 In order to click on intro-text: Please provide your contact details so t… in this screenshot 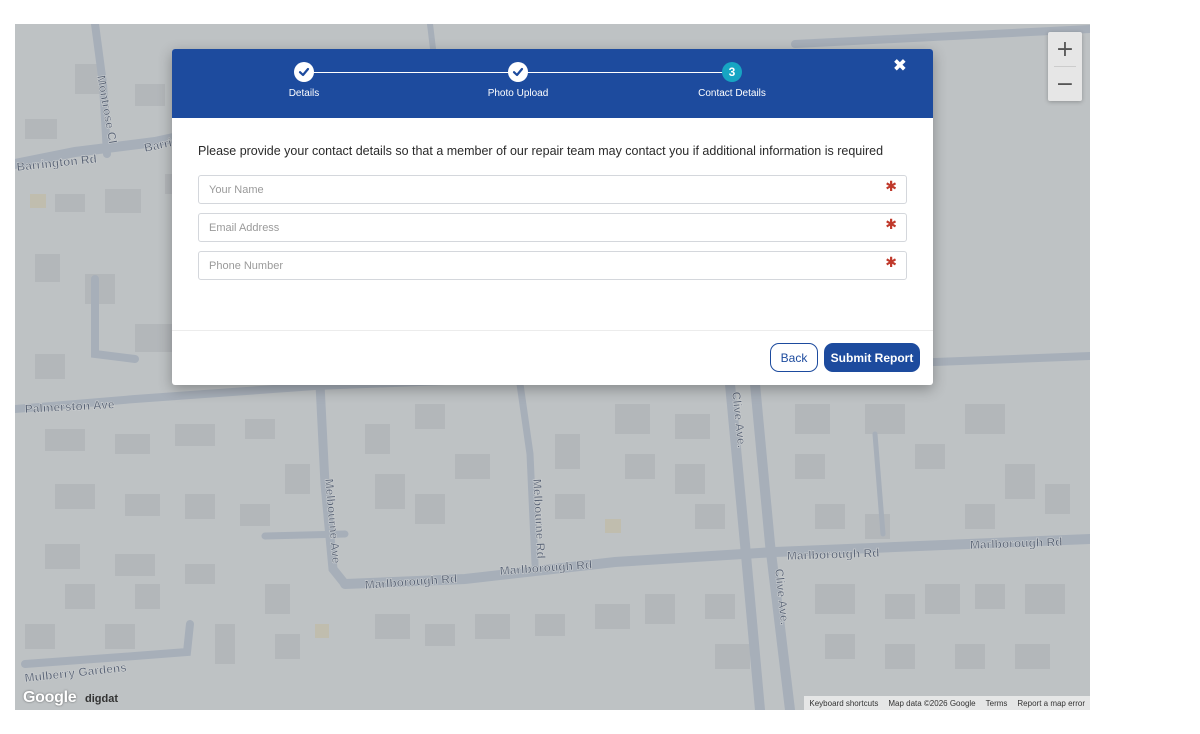, I will do `click(541, 151)`.